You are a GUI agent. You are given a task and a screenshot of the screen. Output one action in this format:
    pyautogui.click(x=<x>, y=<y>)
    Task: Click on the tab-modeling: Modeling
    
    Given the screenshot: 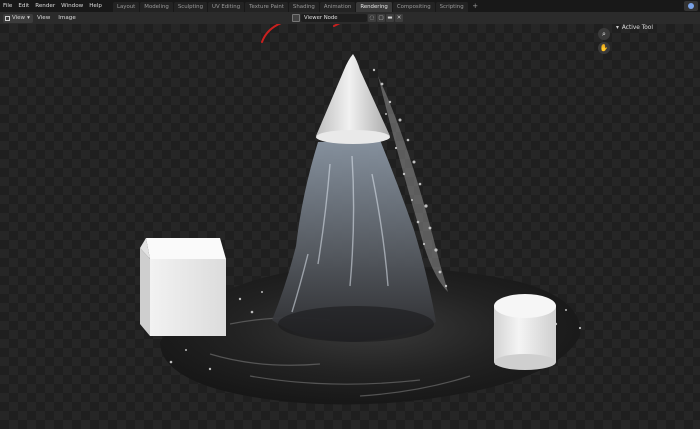 What is the action you would take?
    pyautogui.click(x=157, y=6)
    